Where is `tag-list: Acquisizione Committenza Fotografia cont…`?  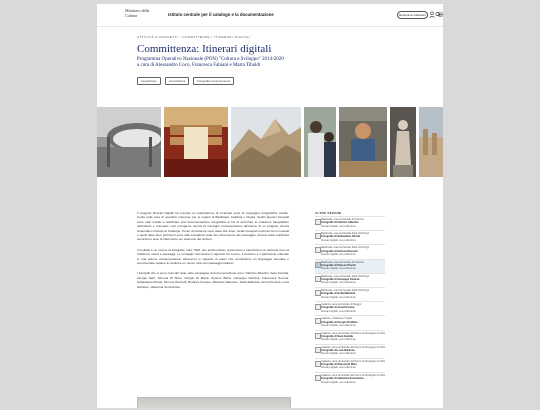 tag-list: Acquisizione Committenza Fotografia cont… is located at coordinates (185, 81).